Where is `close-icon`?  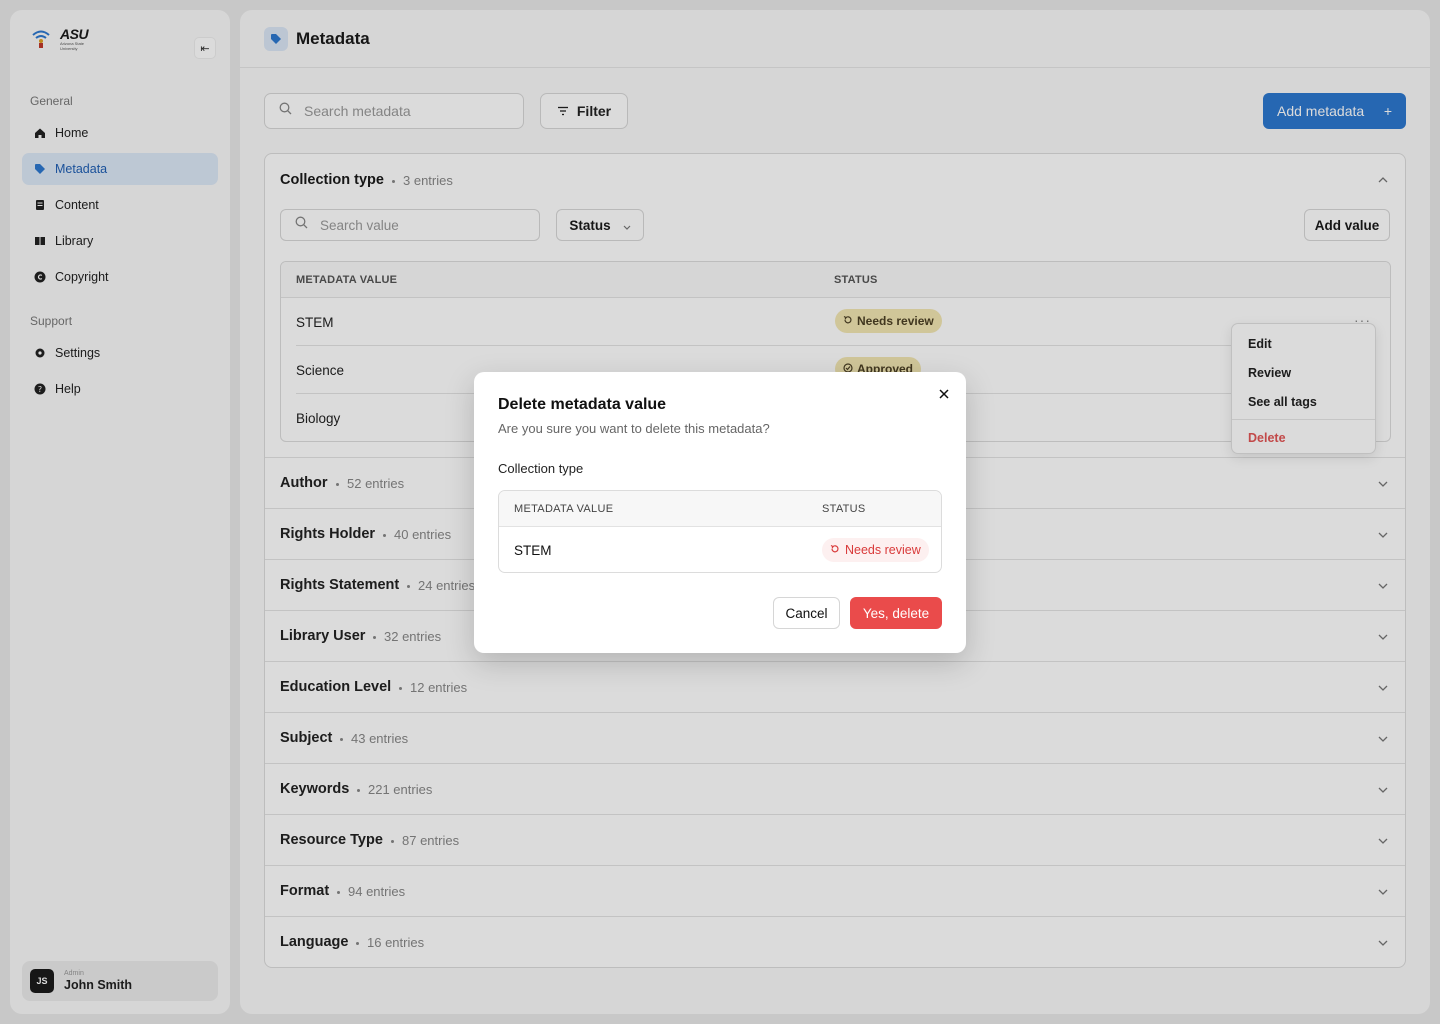 close-icon is located at coordinates (944, 394).